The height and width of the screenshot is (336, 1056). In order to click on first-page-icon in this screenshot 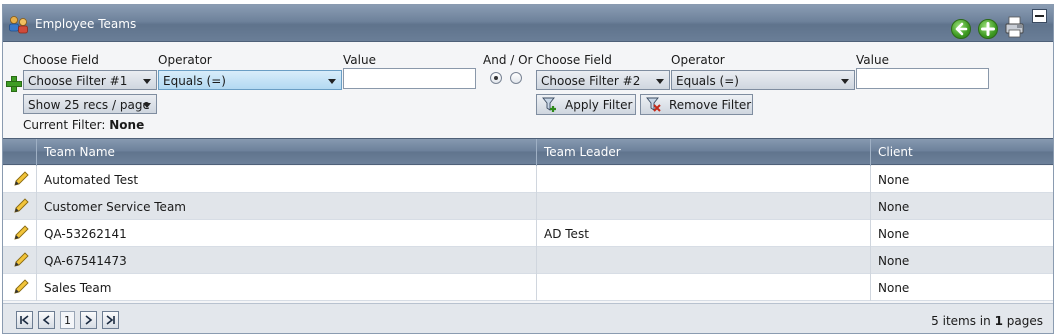, I will do `click(24, 320)`.